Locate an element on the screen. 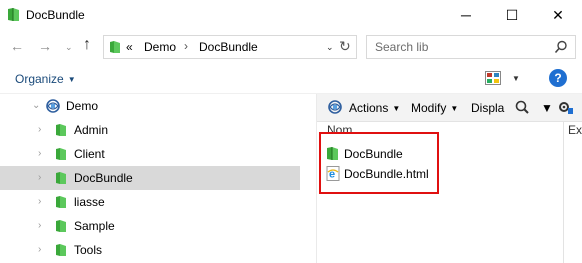 This screenshot has width=582, height=263. settings-icon is located at coordinates (565, 108).